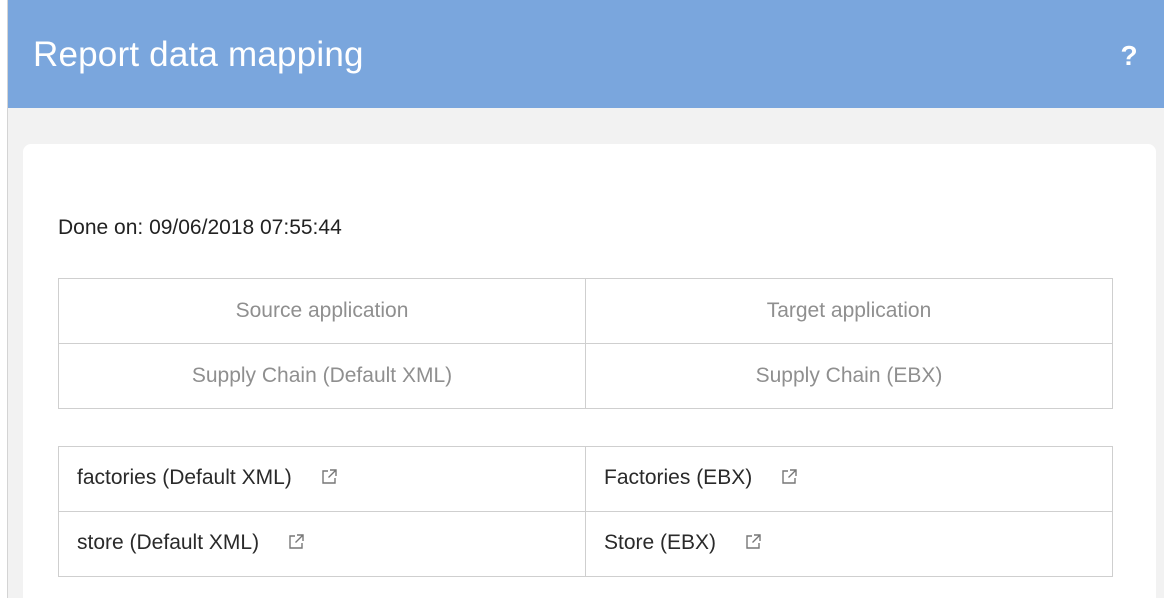  Describe the element at coordinates (678, 477) in the screenshot. I see `mapping-target-label: Factories (EBX)` at that location.